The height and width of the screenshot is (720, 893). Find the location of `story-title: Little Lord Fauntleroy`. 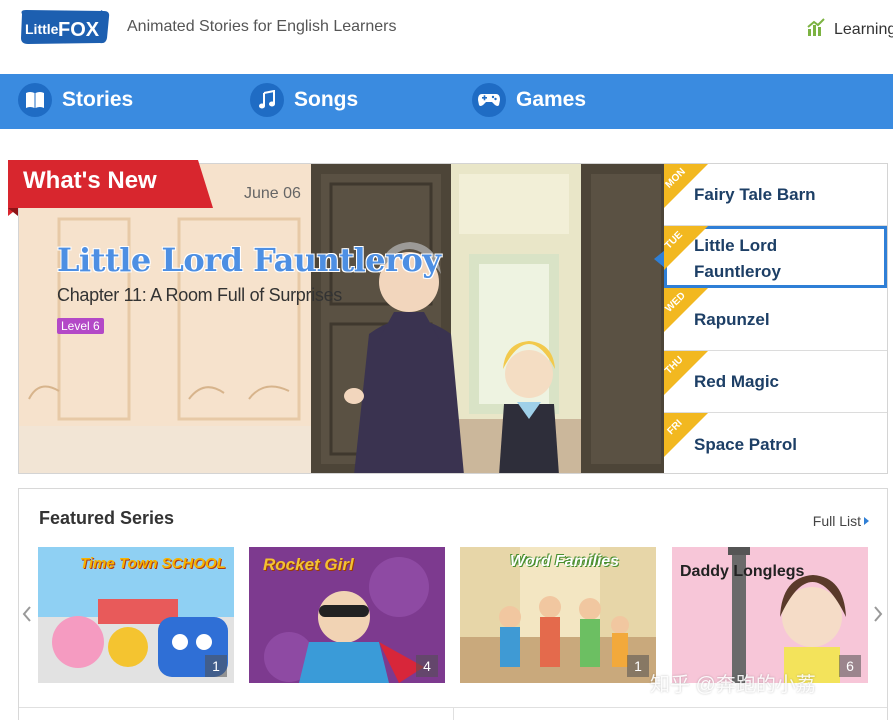

story-title: Little Lord Fauntleroy is located at coordinates (249, 260).